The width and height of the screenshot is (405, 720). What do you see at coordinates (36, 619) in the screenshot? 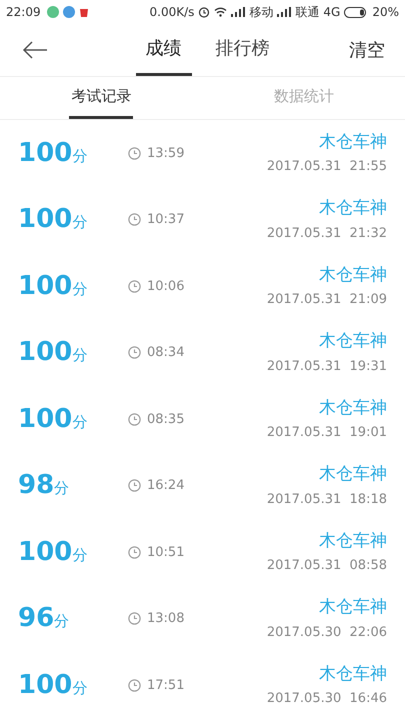
I see `score-value: 96` at bounding box center [36, 619].